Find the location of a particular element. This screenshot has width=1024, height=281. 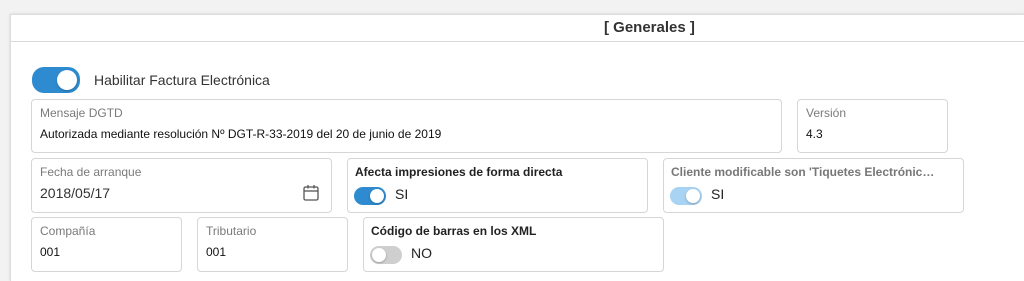

afecta-impresiones-state: SI is located at coordinates (402, 194).